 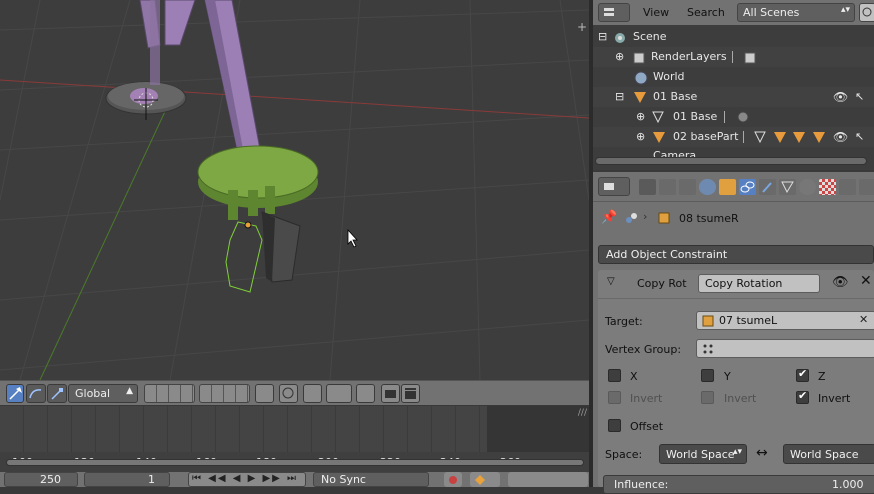 I want to click on outliner-row-world: World, so click(x=733, y=77).